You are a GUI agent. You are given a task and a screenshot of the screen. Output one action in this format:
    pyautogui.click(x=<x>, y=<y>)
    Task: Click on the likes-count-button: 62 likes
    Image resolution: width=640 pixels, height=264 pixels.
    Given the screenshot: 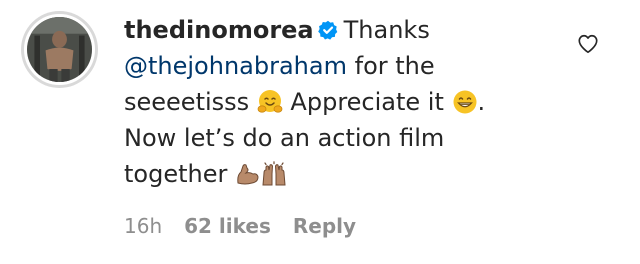 What is the action you would take?
    pyautogui.click(x=227, y=226)
    